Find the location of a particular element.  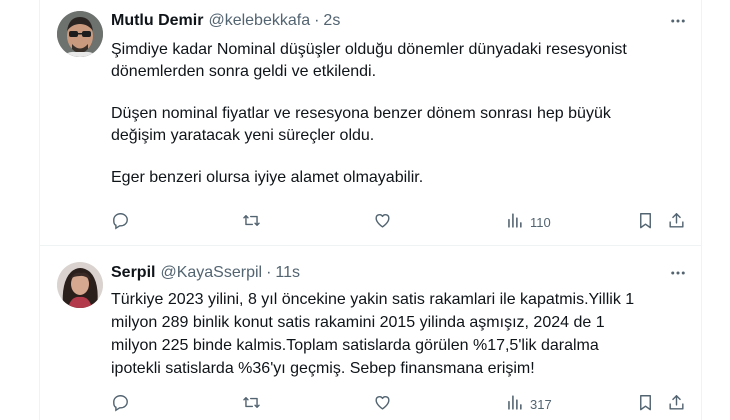

user-handle: @kelebekkafa is located at coordinates (259, 21).